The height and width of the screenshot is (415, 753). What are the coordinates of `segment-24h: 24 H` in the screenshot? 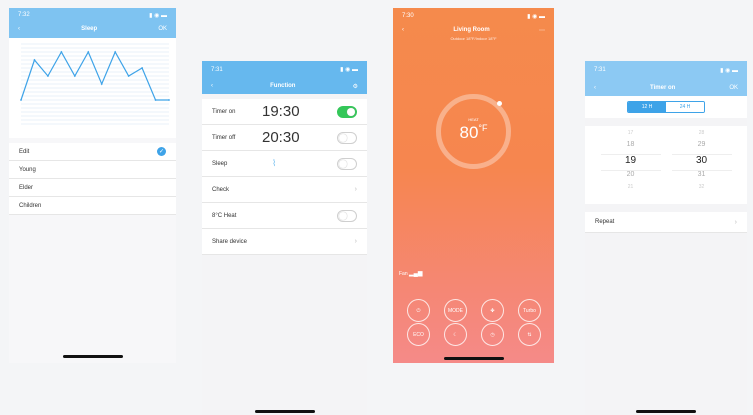 It's located at (685, 107).